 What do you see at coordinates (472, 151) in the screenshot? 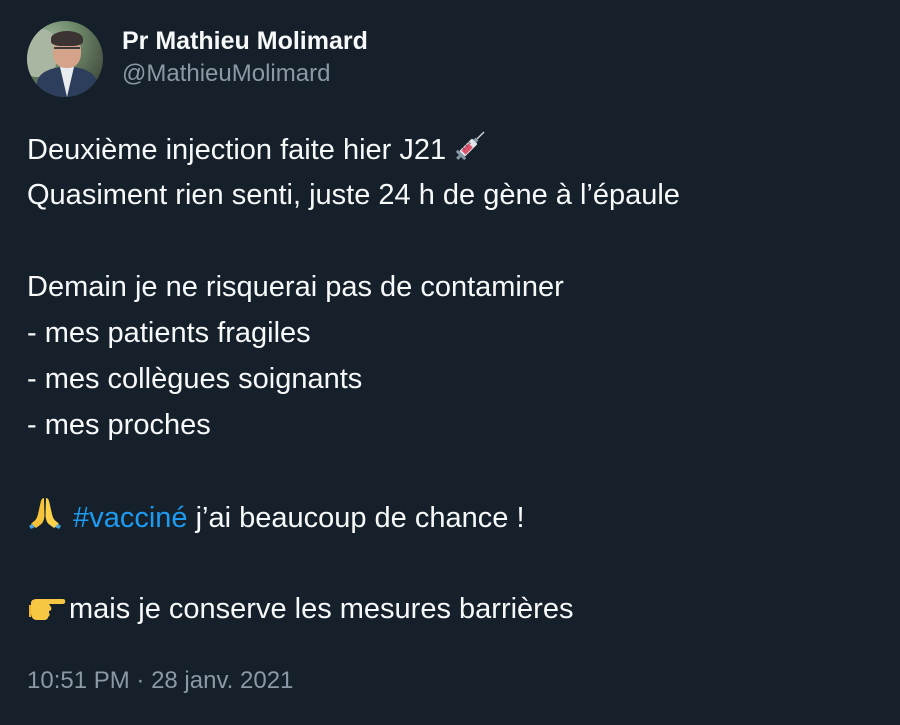
I see `syringe-emoji-icon` at bounding box center [472, 151].